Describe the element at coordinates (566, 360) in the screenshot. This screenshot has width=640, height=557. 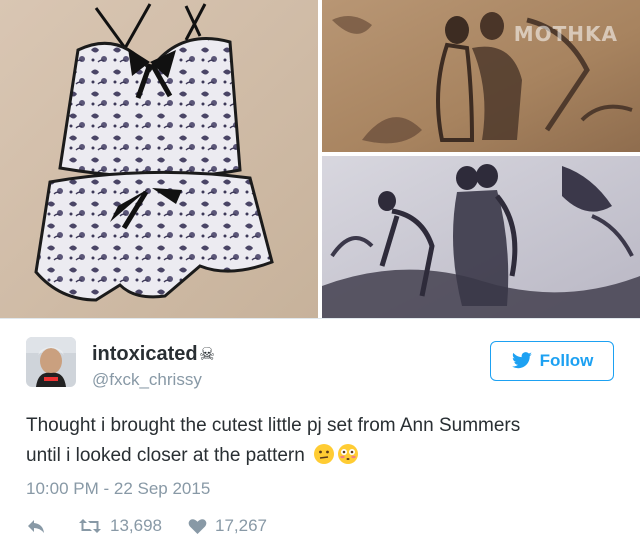
I see `follow-button-label: Follow` at that location.